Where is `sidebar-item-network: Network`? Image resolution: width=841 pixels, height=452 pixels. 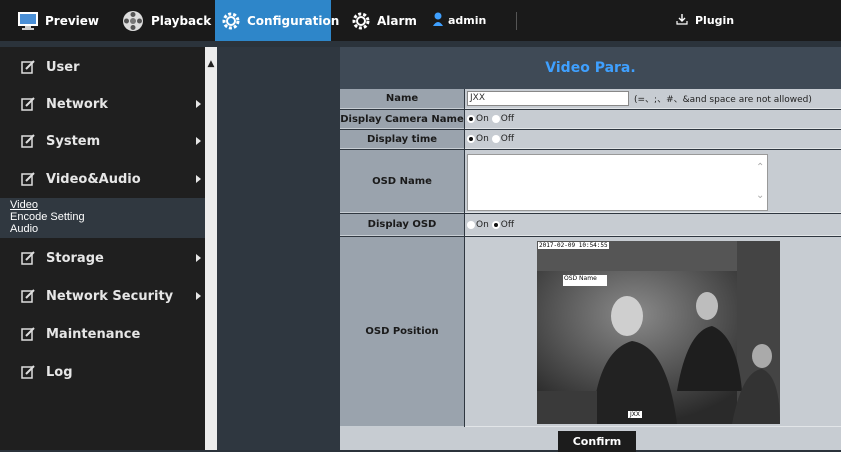 sidebar-item-network: Network is located at coordinates (102, 104).